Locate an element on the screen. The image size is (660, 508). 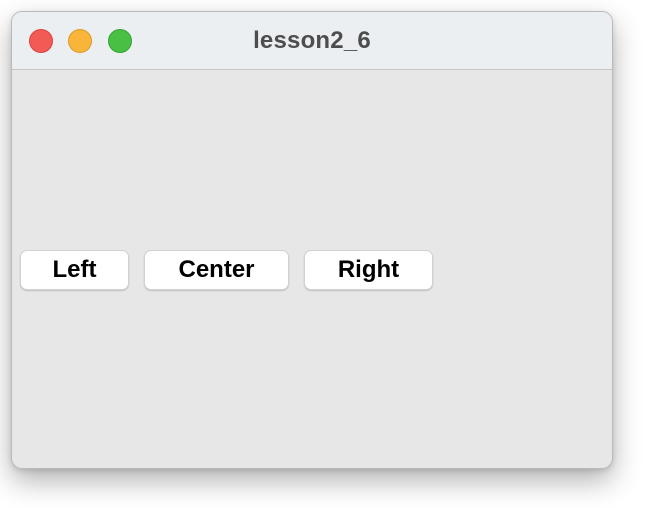
window-title: lesson2_6 is located at coordinates (312, 40).